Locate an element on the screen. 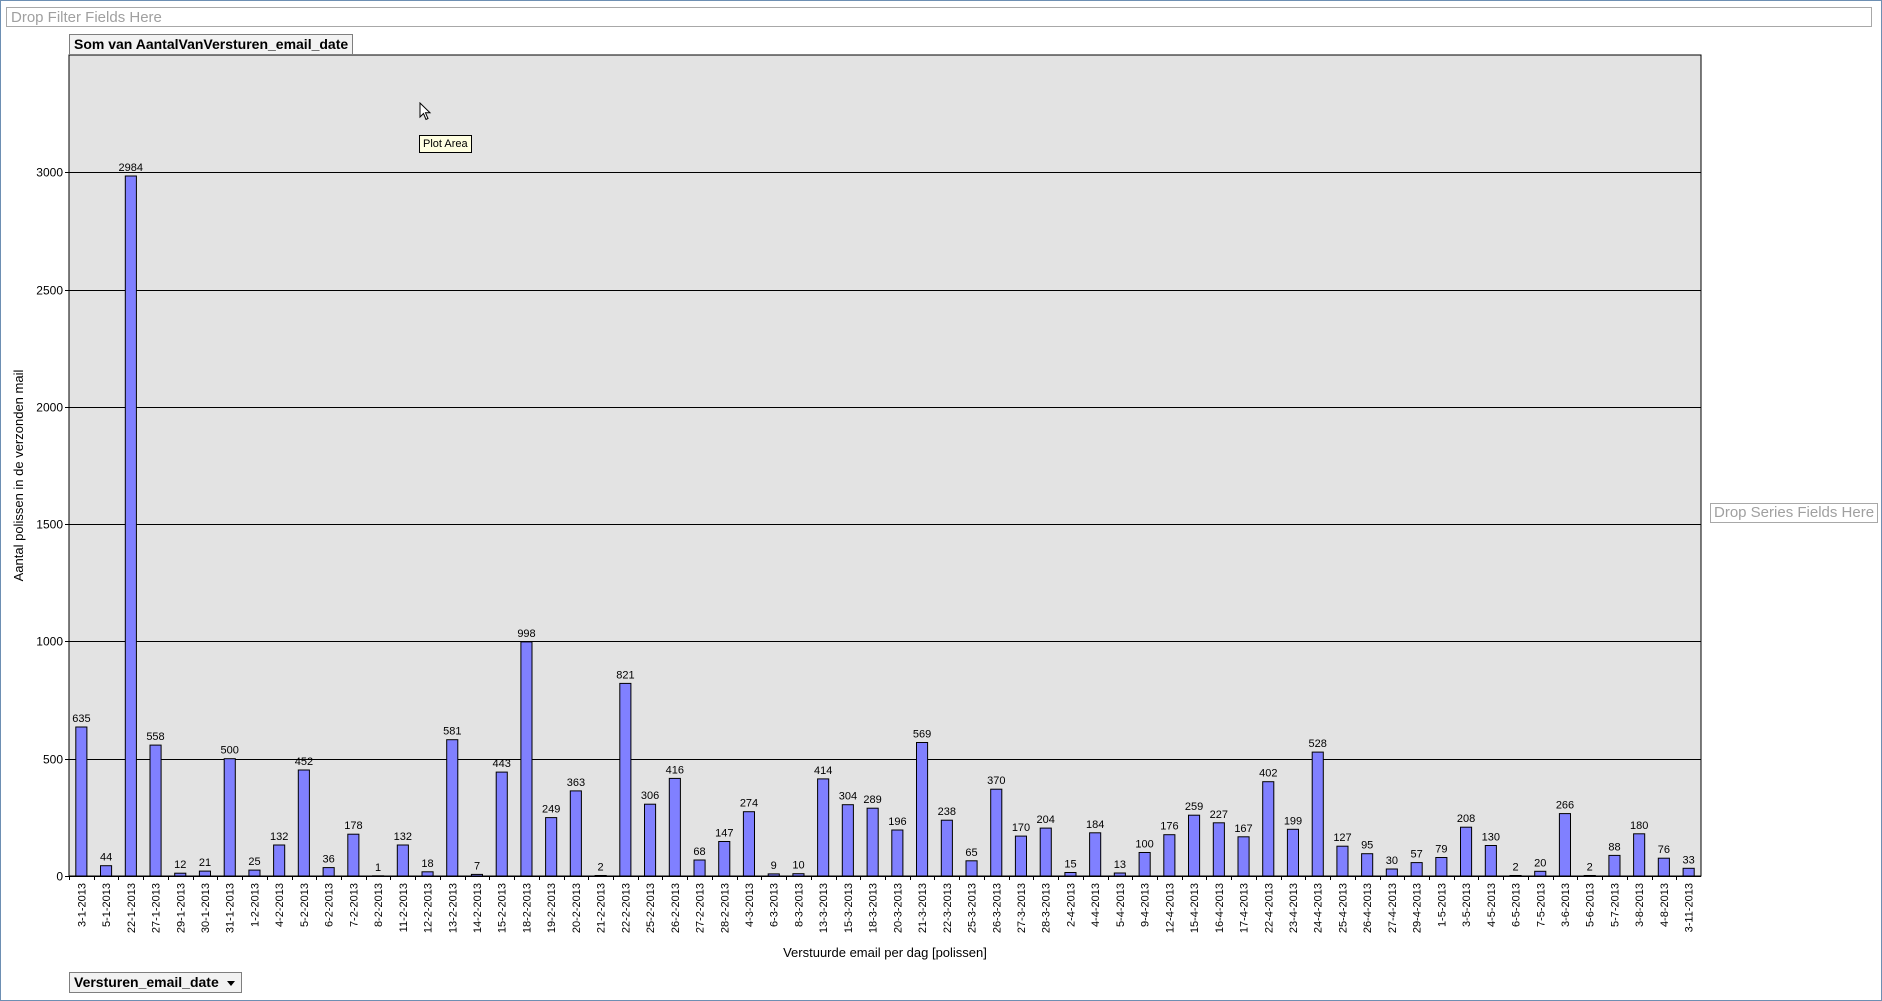  data-label: 443 is located at coordinates (502, 764).